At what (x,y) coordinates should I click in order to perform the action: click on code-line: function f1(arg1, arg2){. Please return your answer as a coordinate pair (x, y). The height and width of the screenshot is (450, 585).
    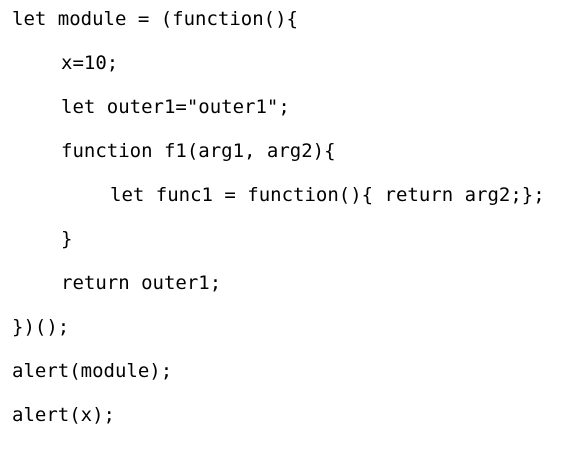
    Looking at the image, I should click on (198, 151).